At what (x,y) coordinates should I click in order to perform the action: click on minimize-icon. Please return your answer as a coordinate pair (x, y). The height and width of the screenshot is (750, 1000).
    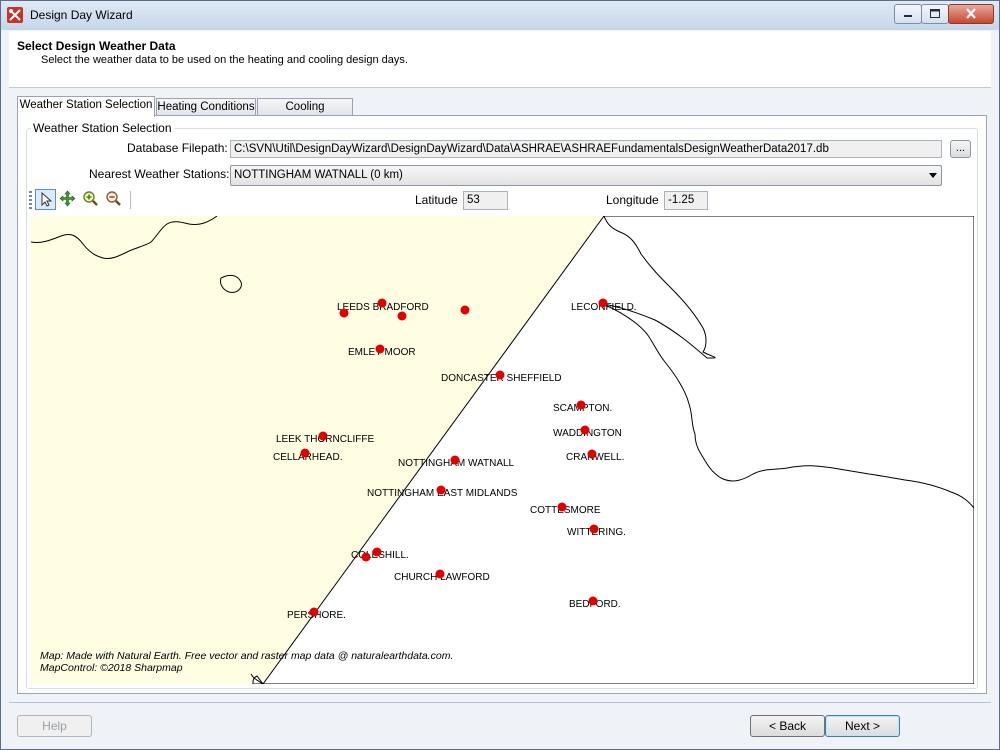
    Looking at the image, I should click on (908, 16).